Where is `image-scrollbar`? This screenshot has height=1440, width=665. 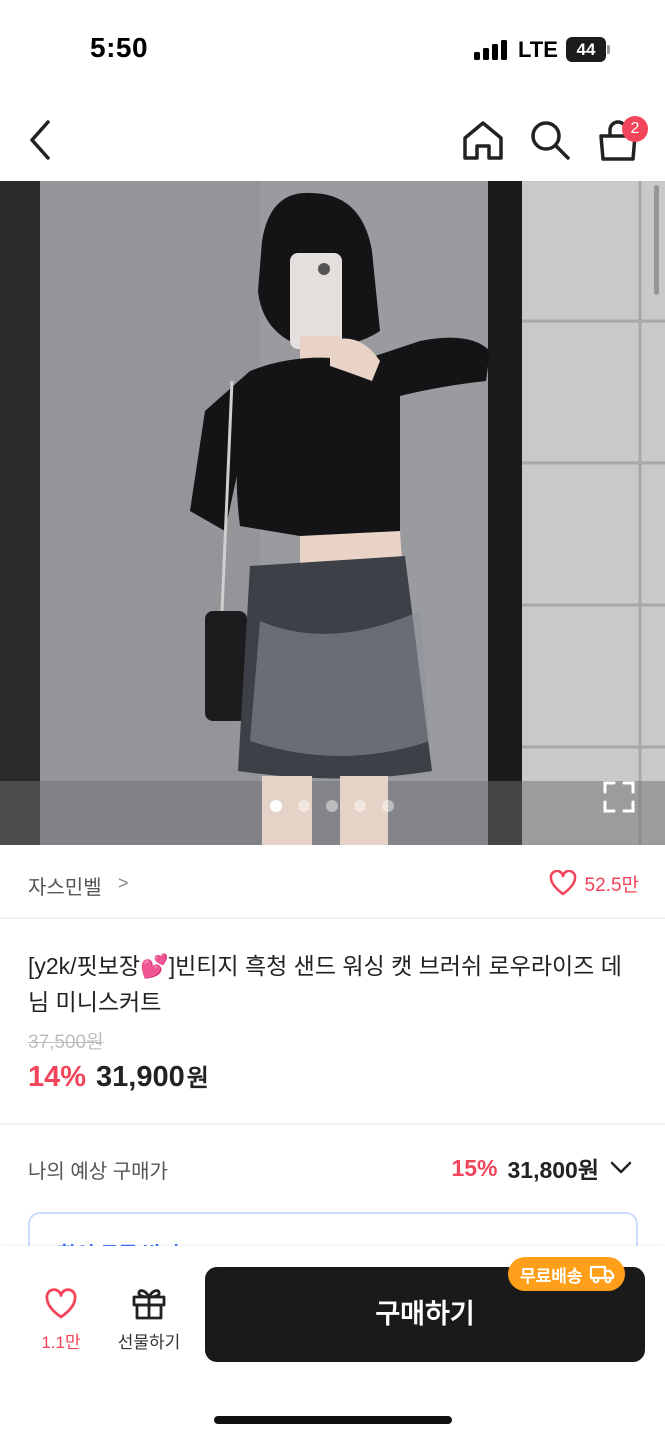
image-scrollbar is located at coordinates (656, 240).